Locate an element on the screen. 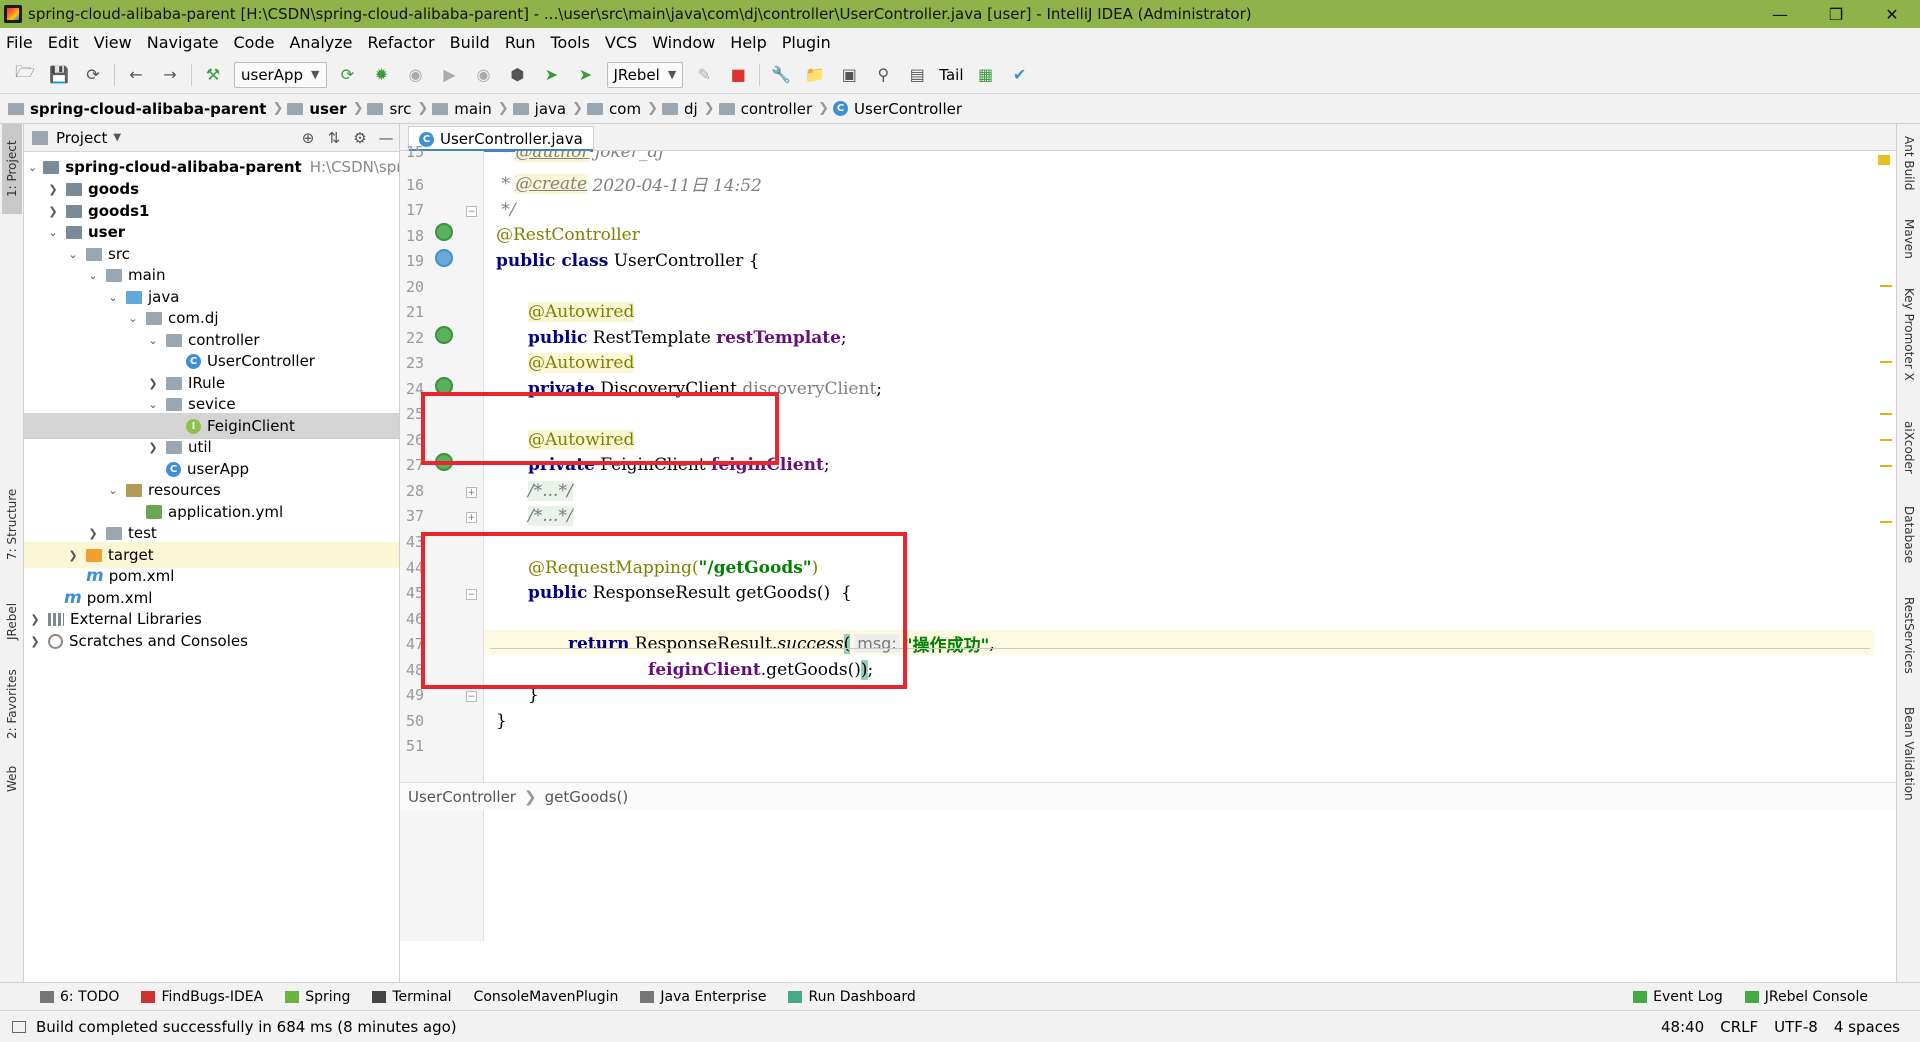  run-config-select: userApp ▼ is located at coordinates (280, 74).